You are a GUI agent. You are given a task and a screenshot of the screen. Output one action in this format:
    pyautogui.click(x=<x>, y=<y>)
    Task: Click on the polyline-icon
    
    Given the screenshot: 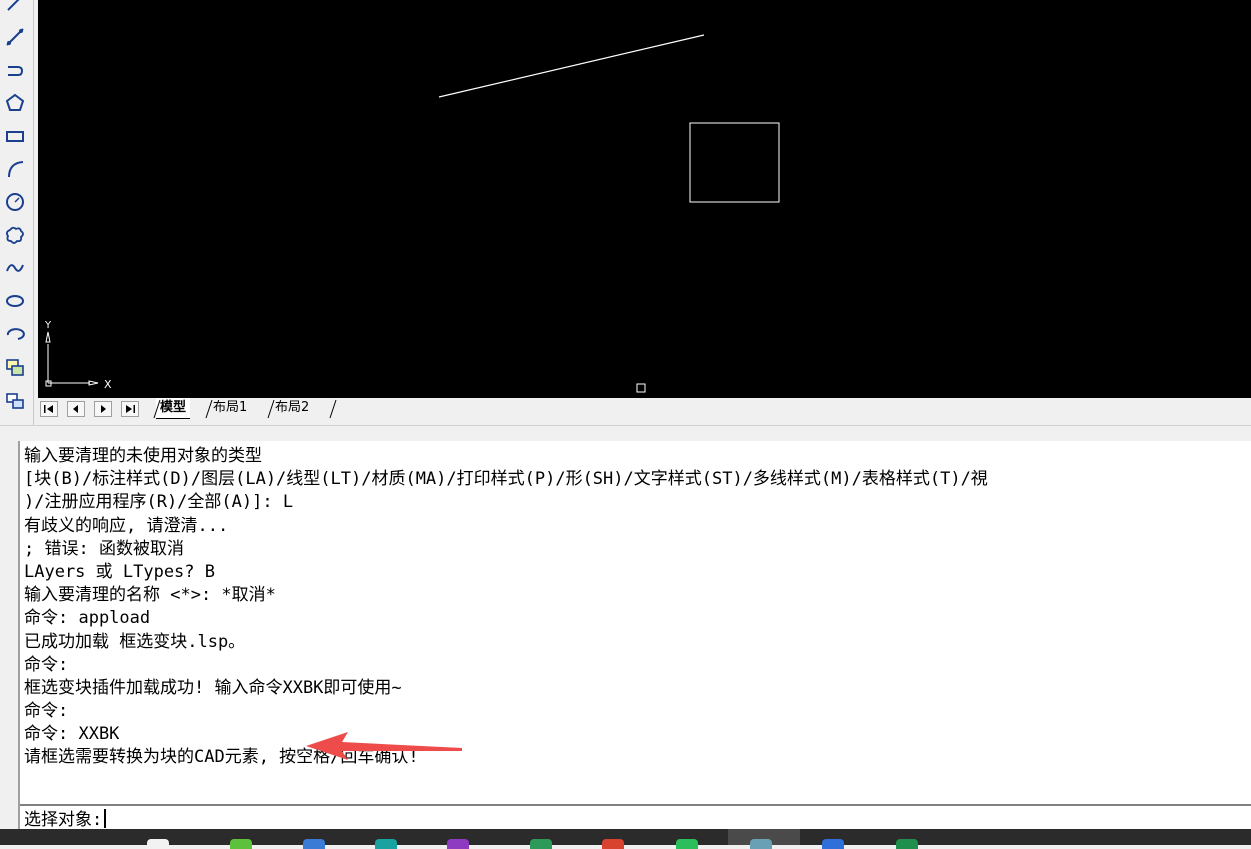 What is the action you would take?
    pyautogui.click(x=15, y=70)
    